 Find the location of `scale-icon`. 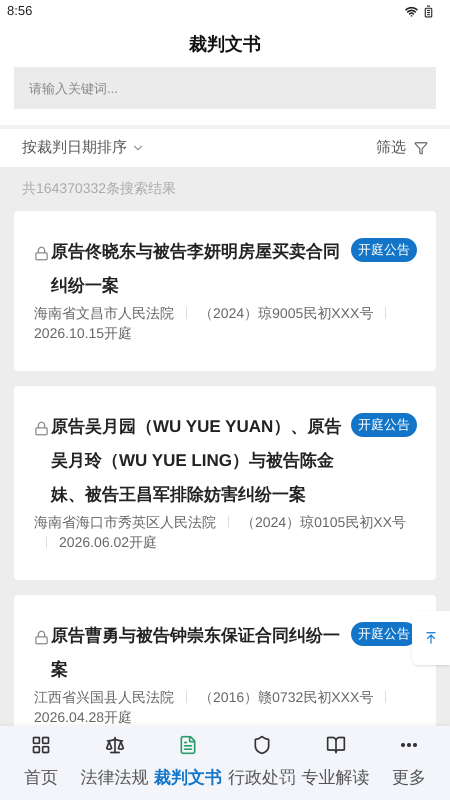

scale-icon is located at coordinates (114, 745).